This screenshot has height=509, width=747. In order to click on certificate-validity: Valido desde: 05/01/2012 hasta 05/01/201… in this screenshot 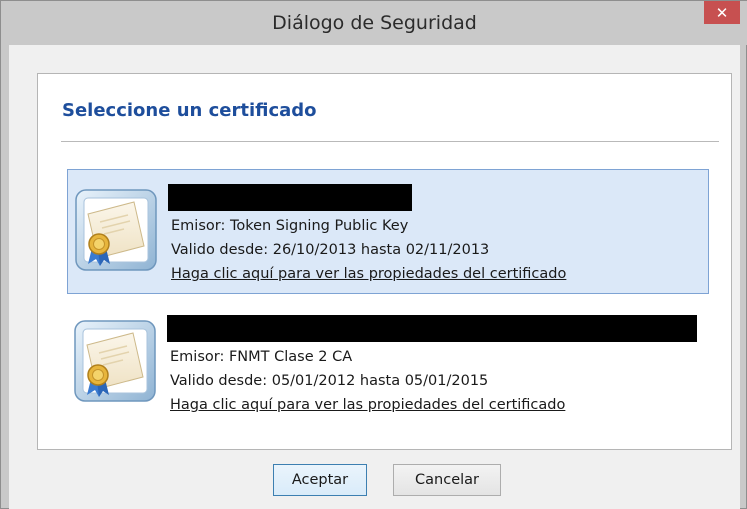, I will do `click(329, 381)`.